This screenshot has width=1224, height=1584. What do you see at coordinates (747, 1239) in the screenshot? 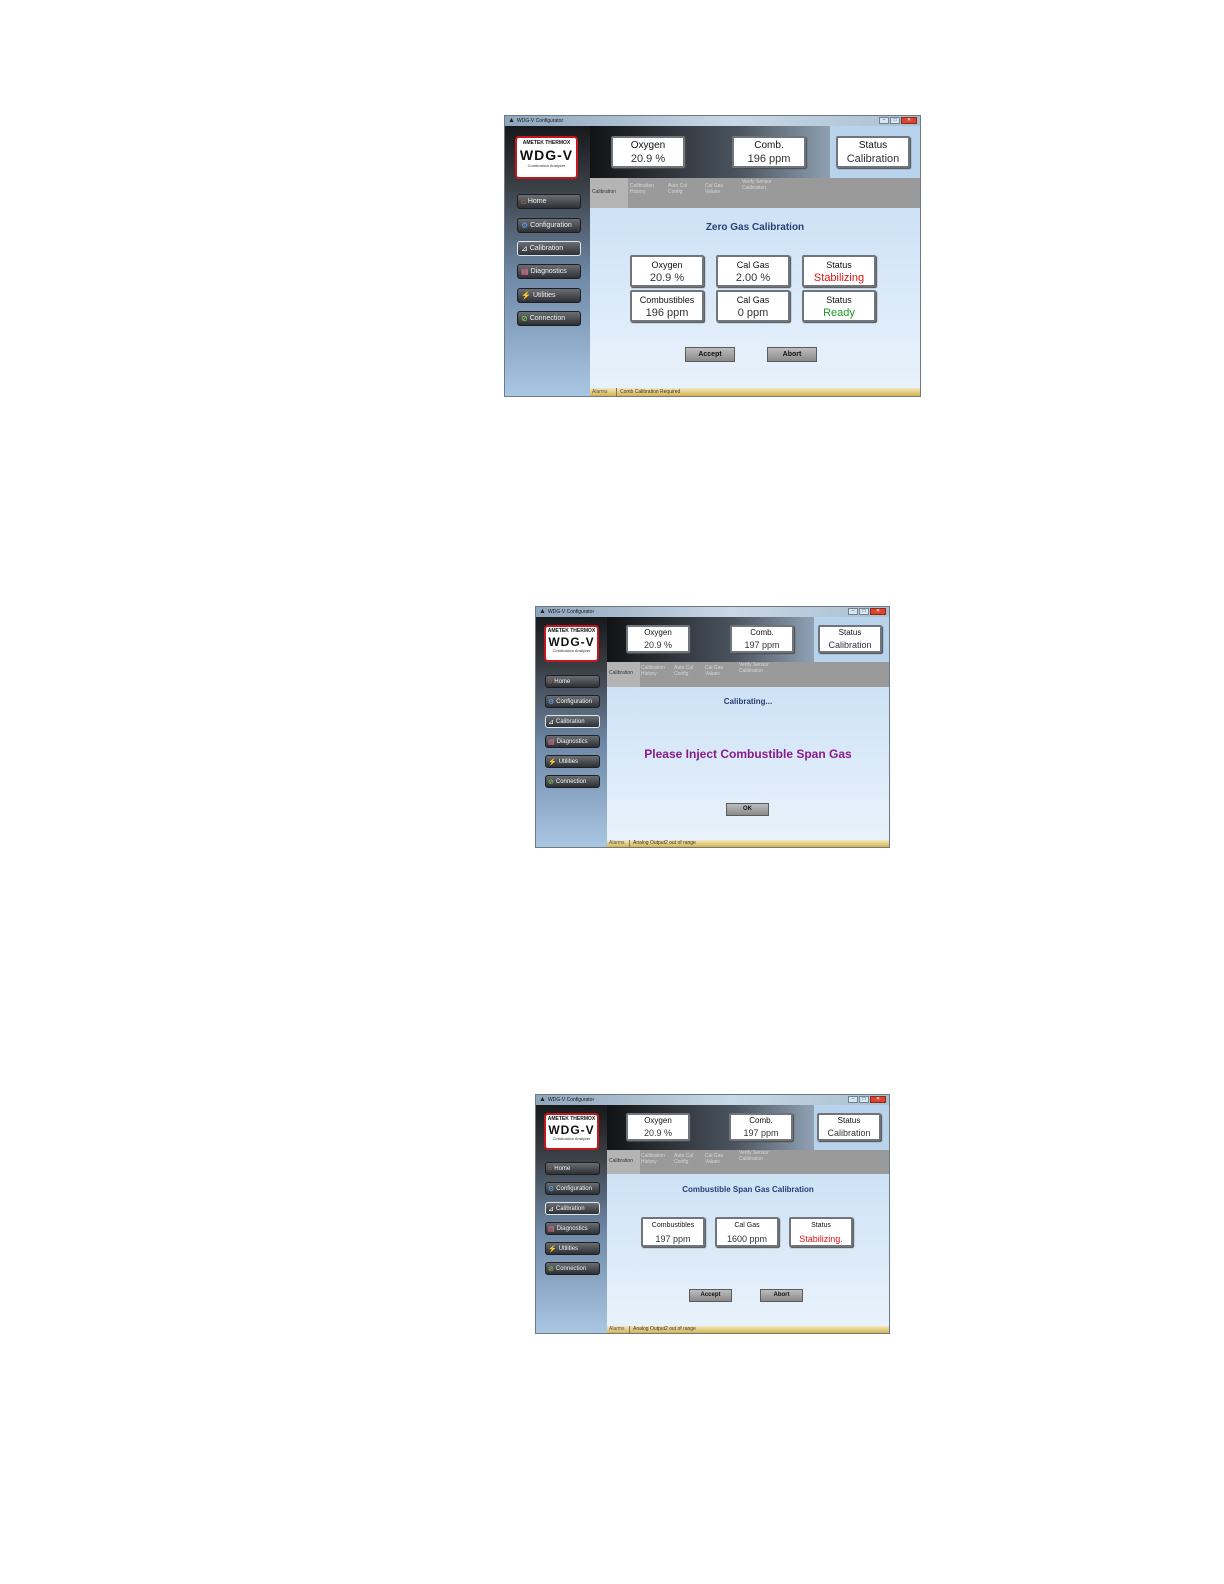
I see `tile-value: 1600 ppm` at bounding box center [747, 1239].